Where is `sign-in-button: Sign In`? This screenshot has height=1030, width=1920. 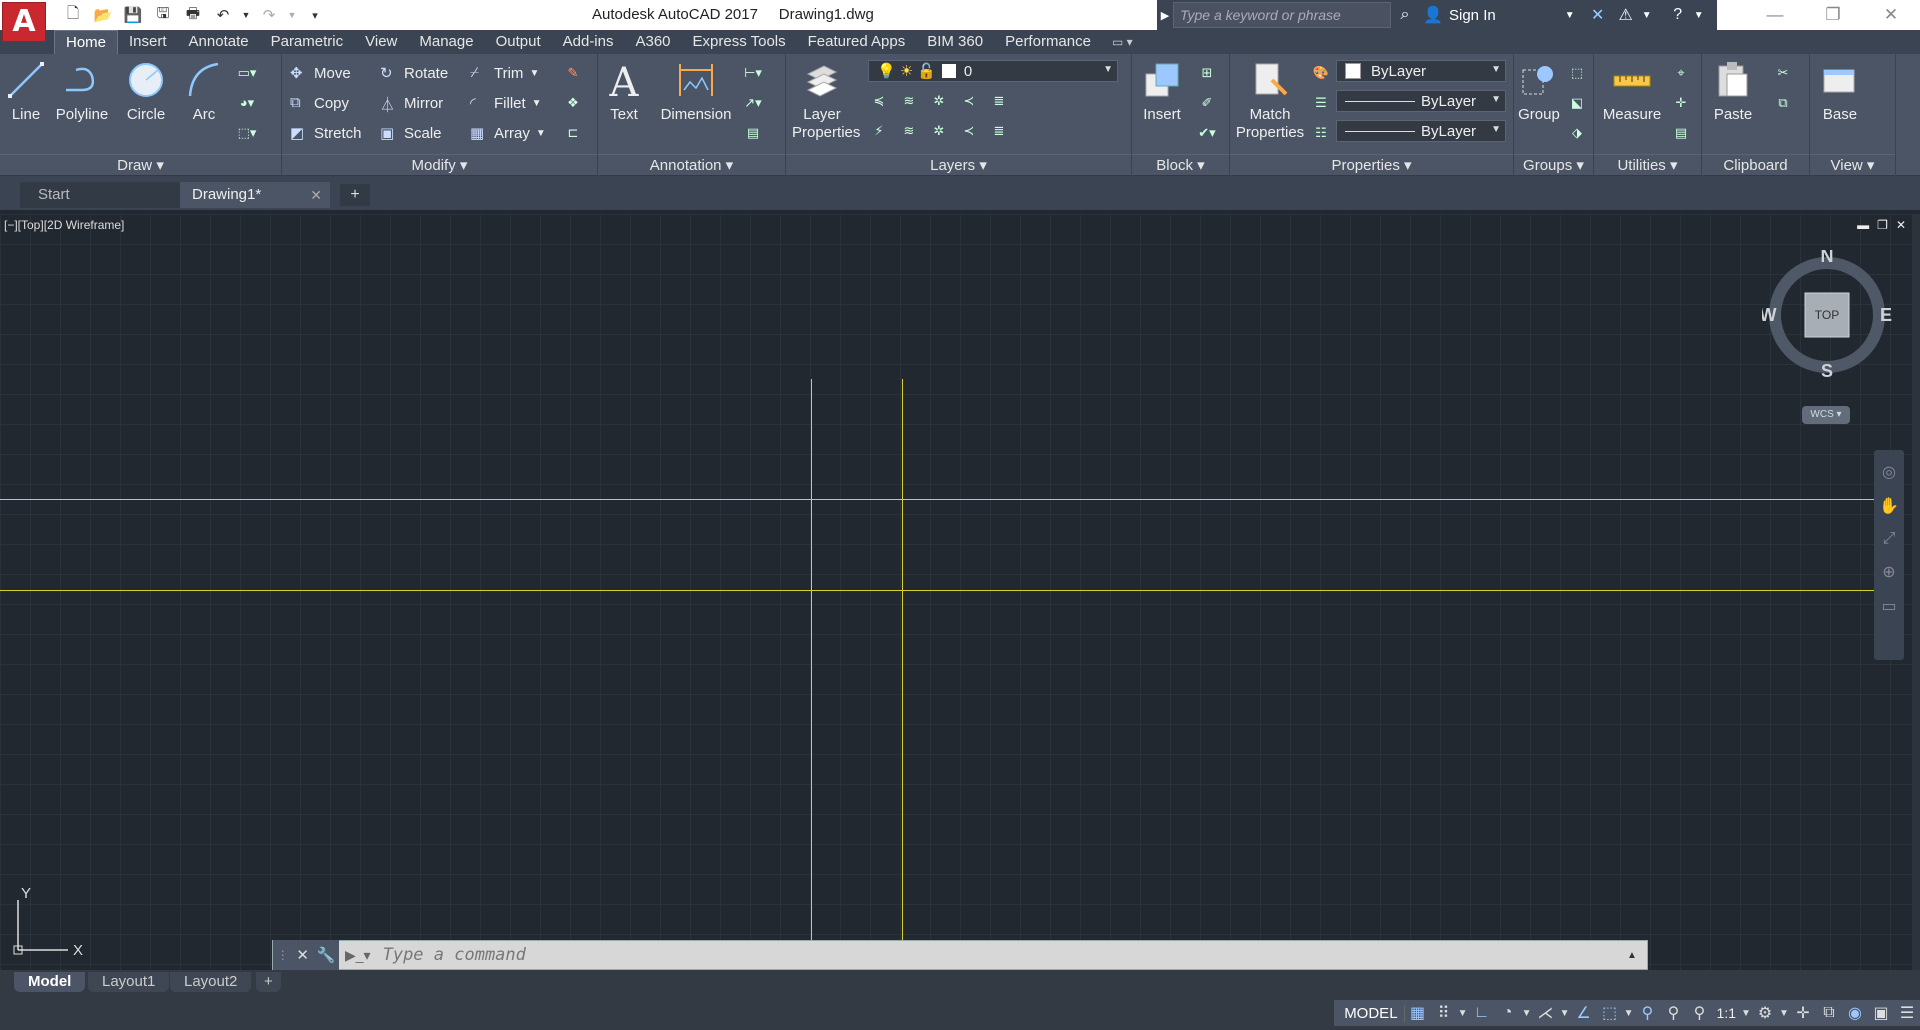 sign-in-button: Sign In is located at coordinates (1472, 15).